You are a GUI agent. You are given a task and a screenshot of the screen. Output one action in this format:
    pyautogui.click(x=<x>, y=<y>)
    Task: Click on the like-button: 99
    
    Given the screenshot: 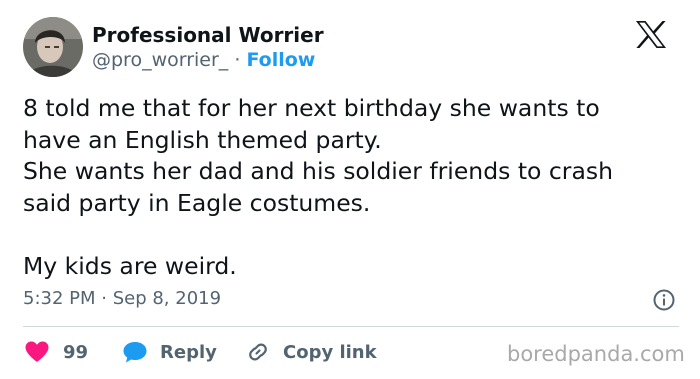 What is the action you would take?
    pyautogui.click(x=56, y=352)
    